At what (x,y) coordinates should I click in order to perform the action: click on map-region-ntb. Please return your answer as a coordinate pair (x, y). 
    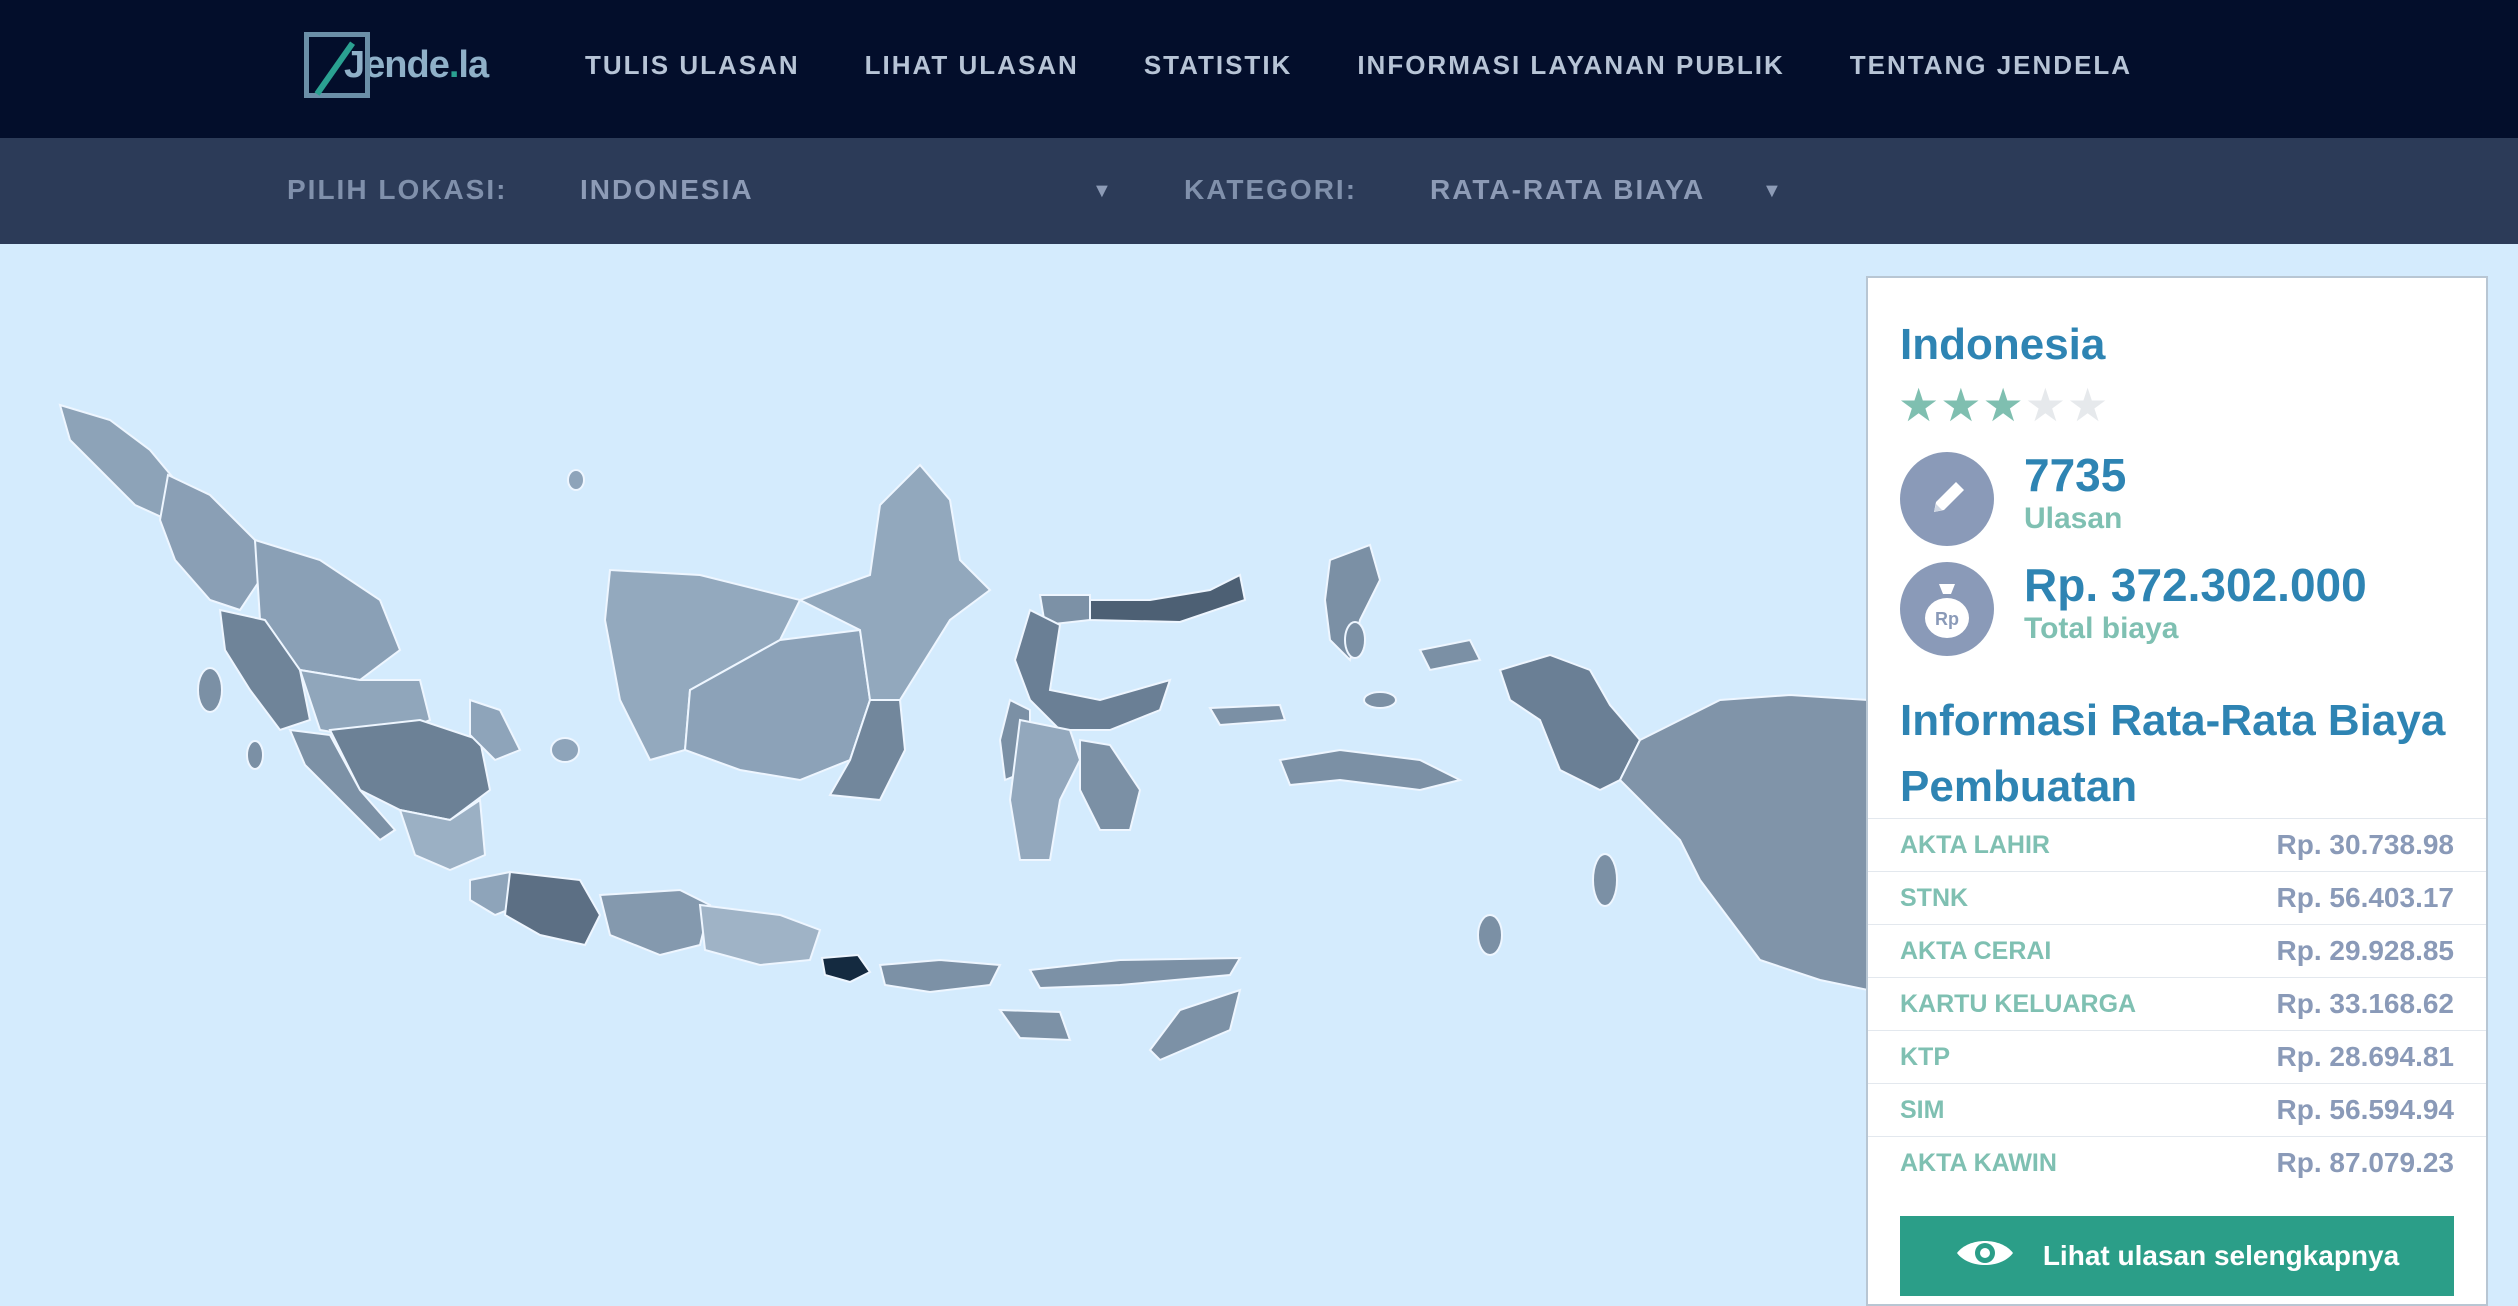
    Looking at the image, I should click on (940, 976).